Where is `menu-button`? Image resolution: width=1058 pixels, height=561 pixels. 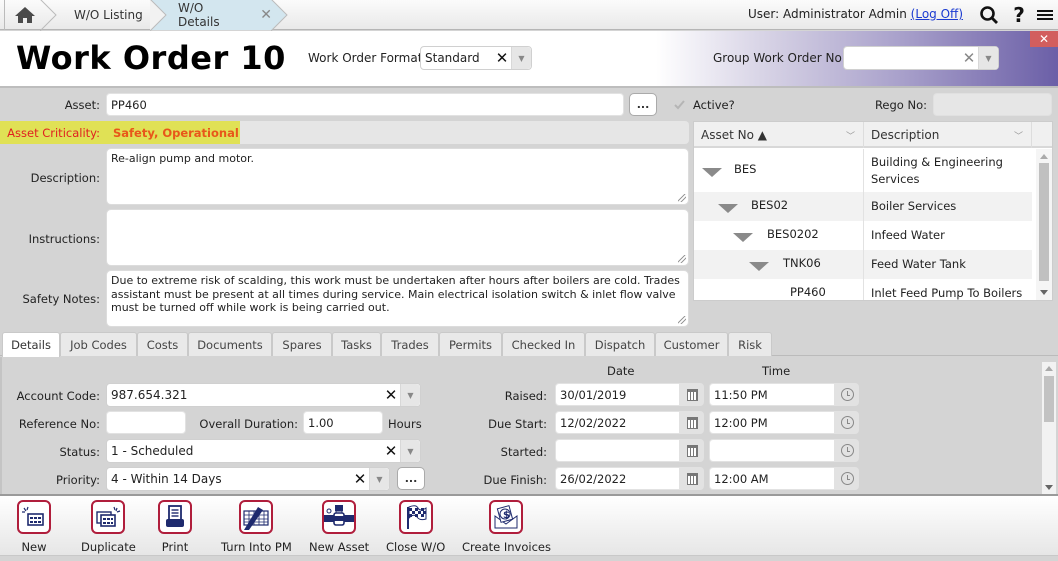
menu-button is located at coordinates (1045, 15).